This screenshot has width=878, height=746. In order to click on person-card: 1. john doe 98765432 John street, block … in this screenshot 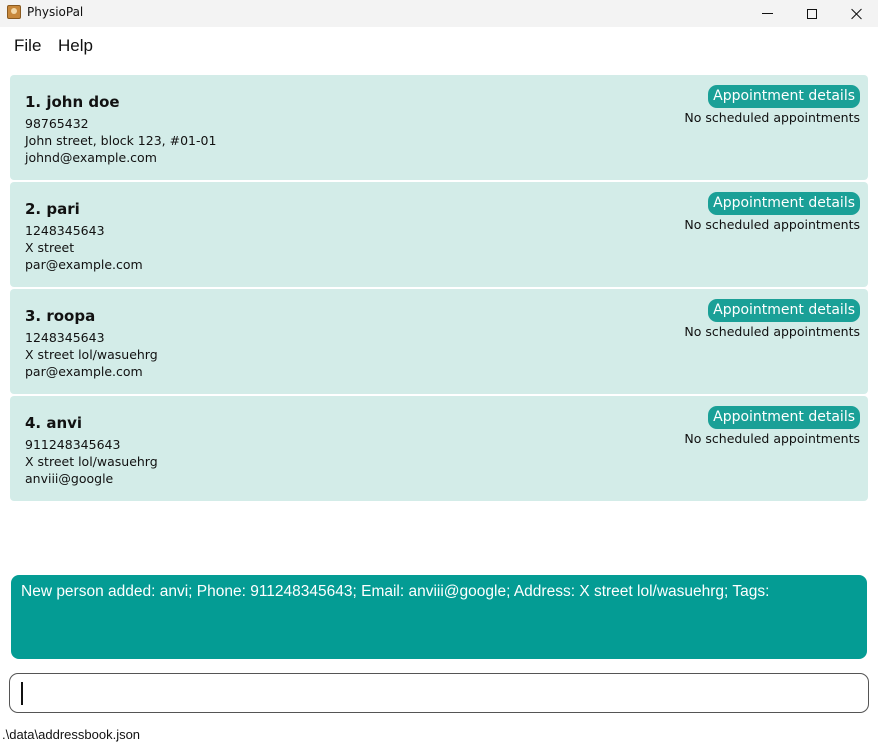, I will do `click(439, 127)`.